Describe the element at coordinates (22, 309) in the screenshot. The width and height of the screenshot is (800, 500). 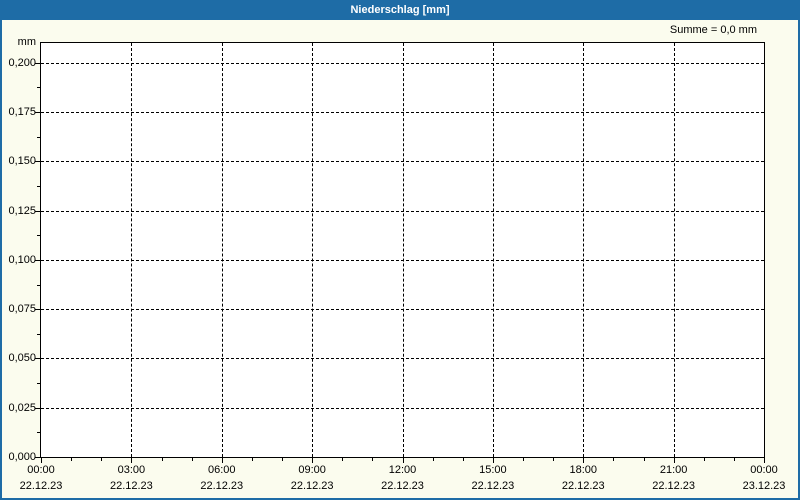
I see `y-tick-label: 0,075` at that location.